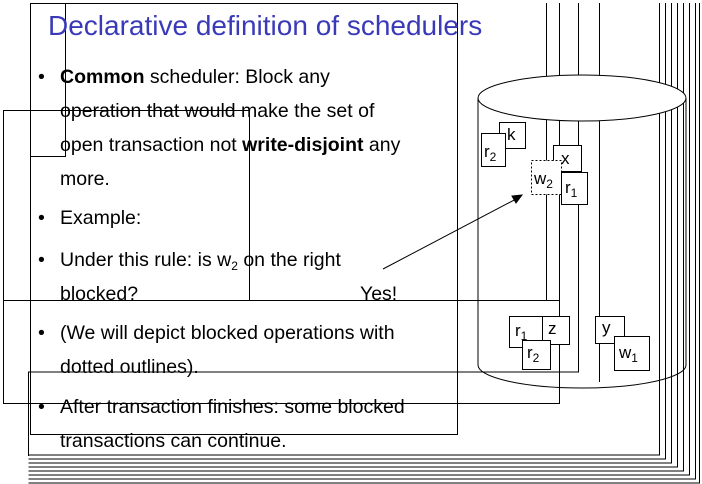 This screenshot has height=484, width=702. I want to click on bullet-4-line-1: (We will depict blocked operations with, so click(227, 333).